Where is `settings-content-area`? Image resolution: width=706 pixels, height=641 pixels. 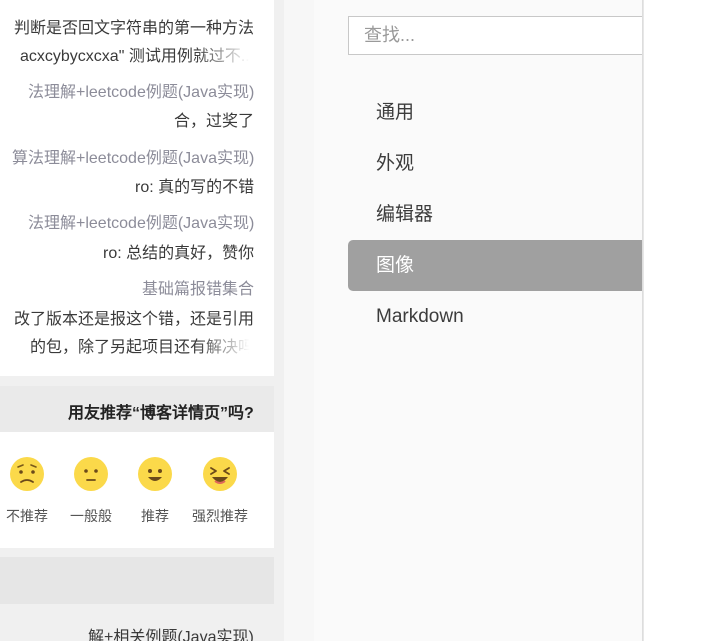
settings-content-area is located at coordinates (675, 320).